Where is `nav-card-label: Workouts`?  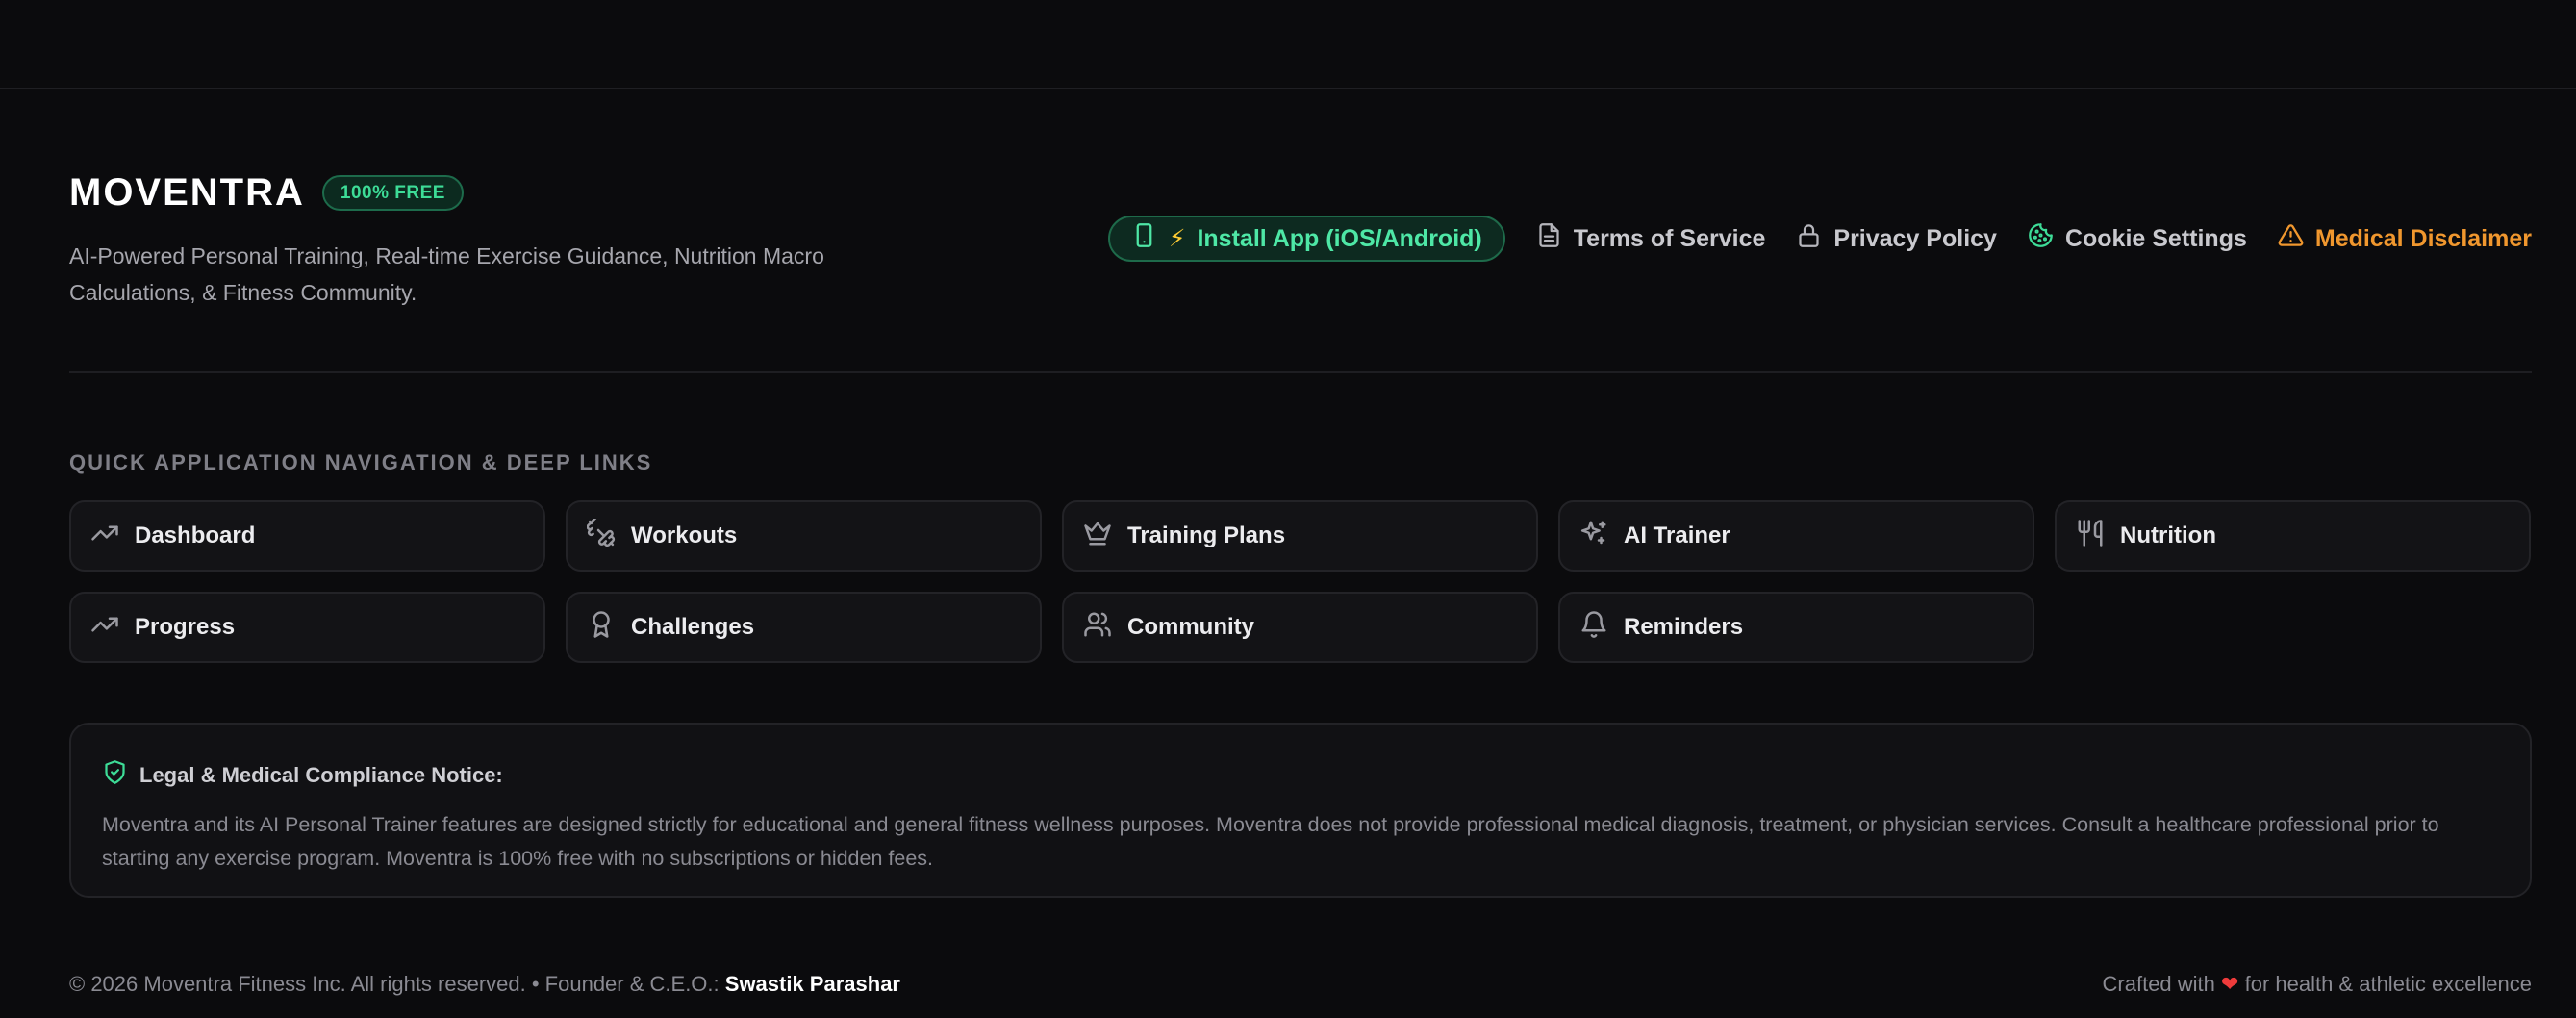
nav-card-label: Workouts is located at coordinates (684, 535).